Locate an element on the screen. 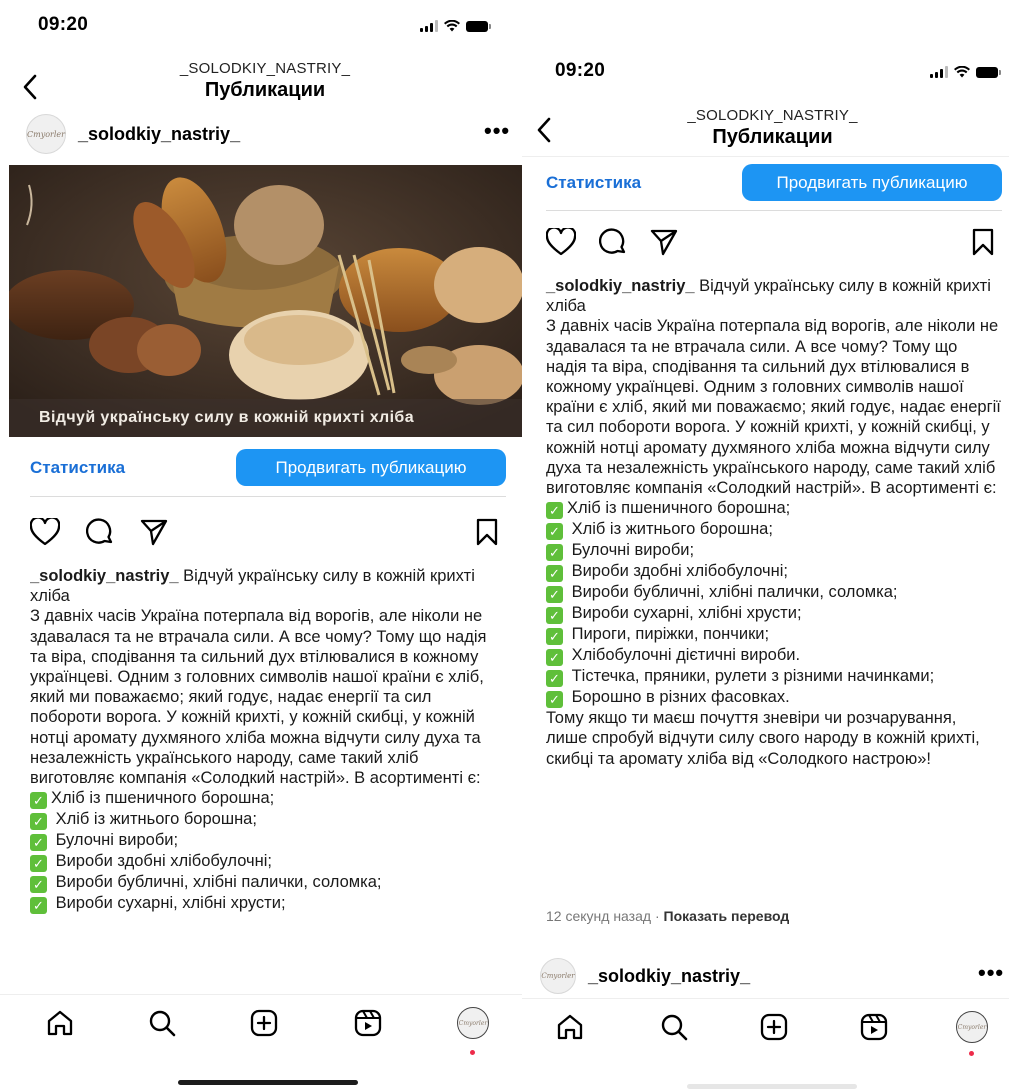 The image size is (1009, 1090). list-item: ✓ Хліб із житнього борошна; is located at coordinates (268, 820).